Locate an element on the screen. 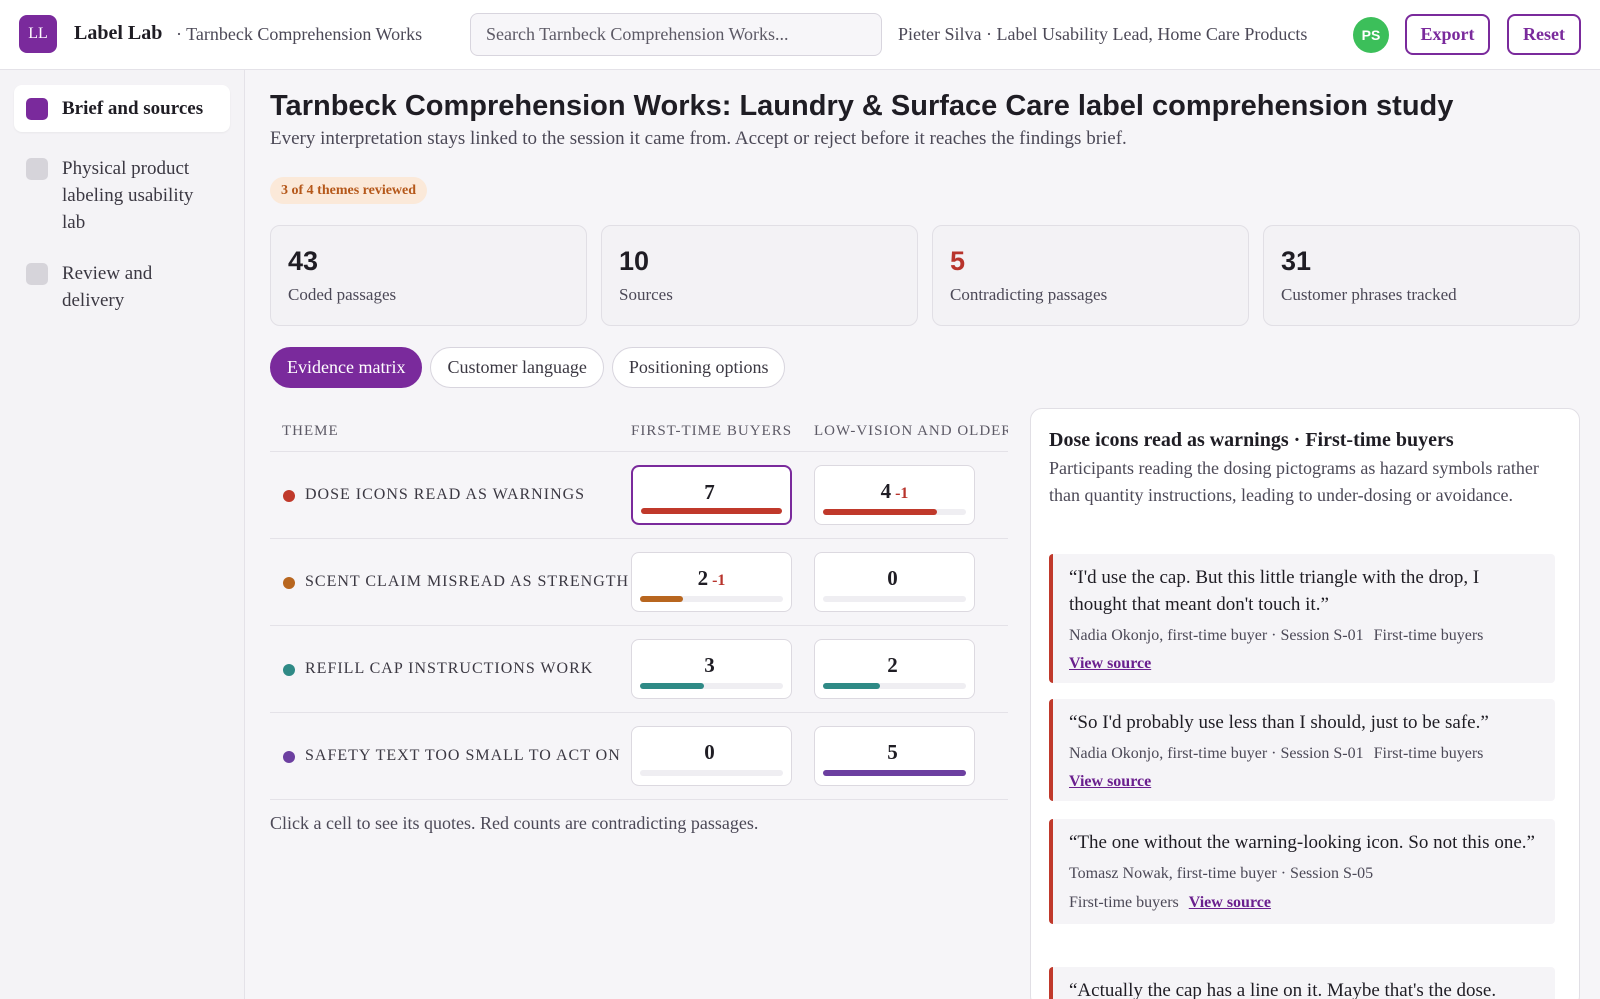 The height and width of the screenshot is (999, 1600). stat-label: Customer phrases tracked is located at coordinates (1369, 294).